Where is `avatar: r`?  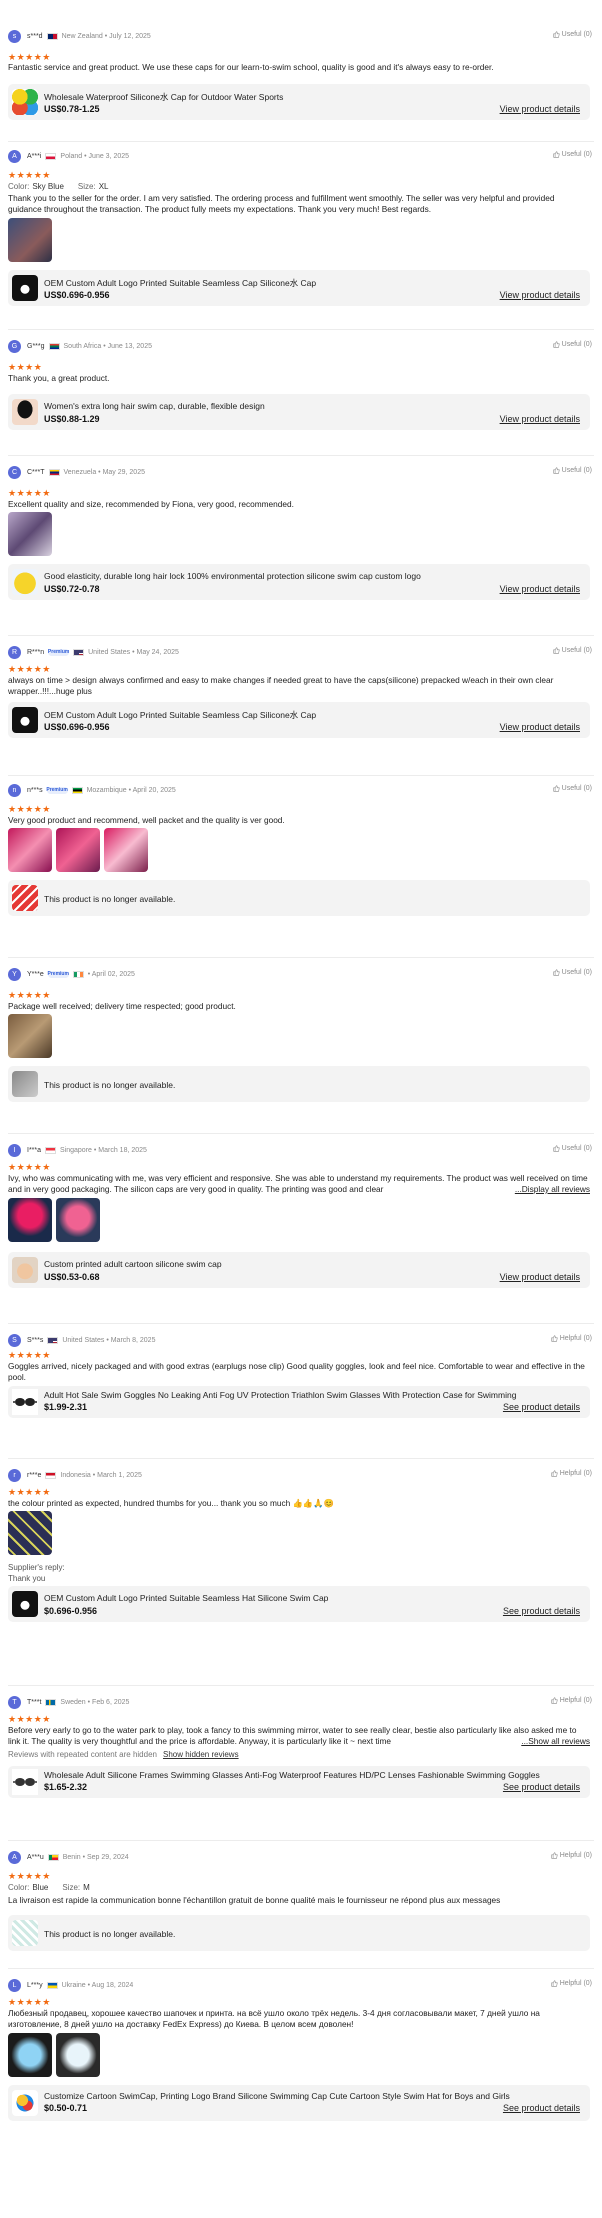
avatar: r is located at coordinates (14, 1475).